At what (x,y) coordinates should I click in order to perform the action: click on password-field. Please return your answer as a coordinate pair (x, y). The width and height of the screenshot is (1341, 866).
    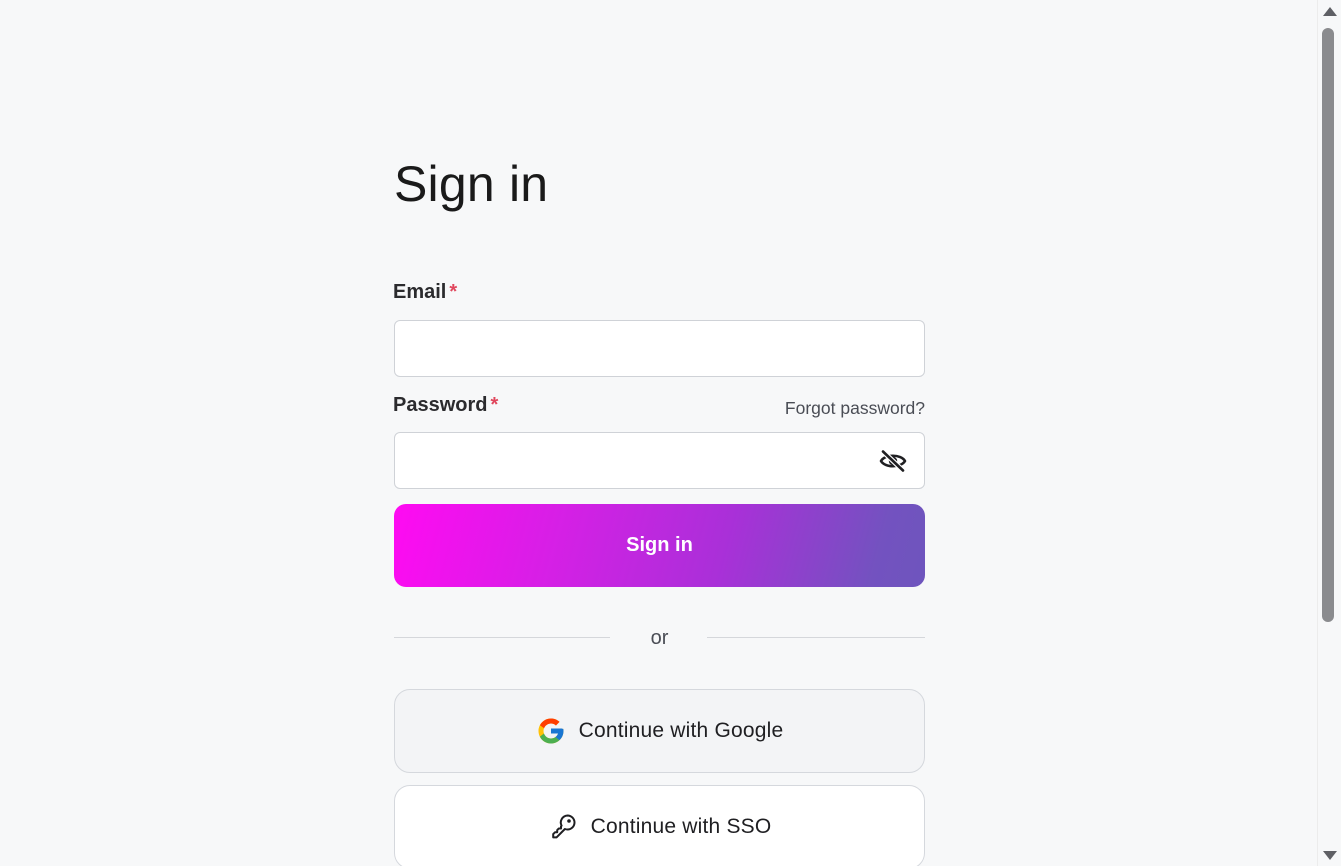
    Looking at the image, I should click on (659, 460).